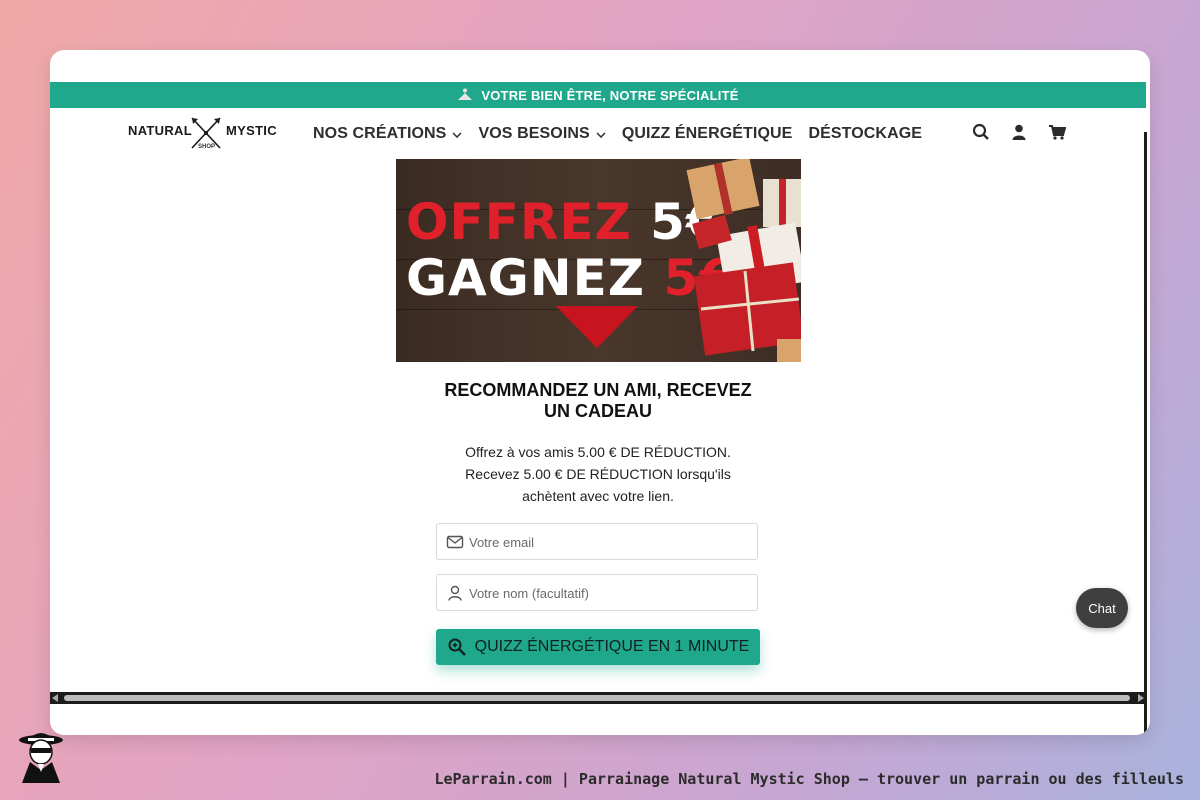 This screenshot has height=800, width=1200. What do you see at coordinates (598, 260) in the screenshot?
I see `referral-hero-image: OFFREZ 5€ GAGNEZ 5€` at bounding box center [598, 260].